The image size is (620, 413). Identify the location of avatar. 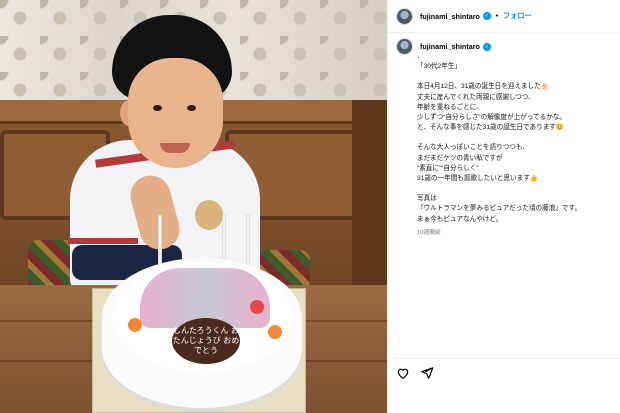
(404, 16).